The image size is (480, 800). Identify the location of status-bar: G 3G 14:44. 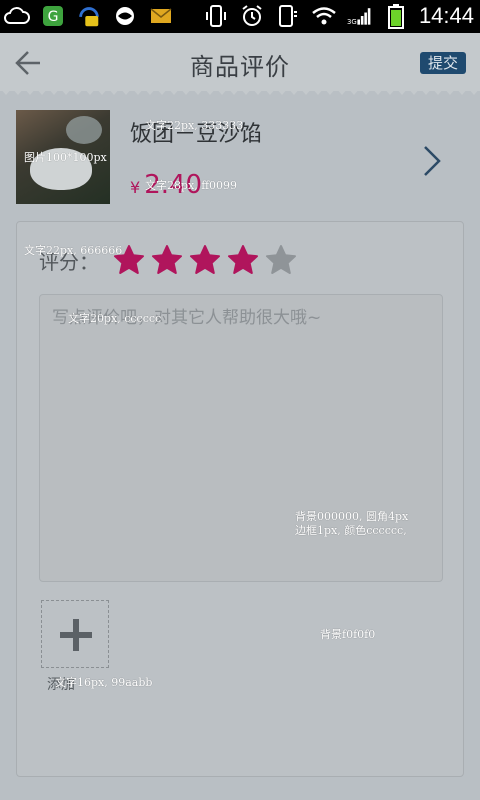
(240, 16).